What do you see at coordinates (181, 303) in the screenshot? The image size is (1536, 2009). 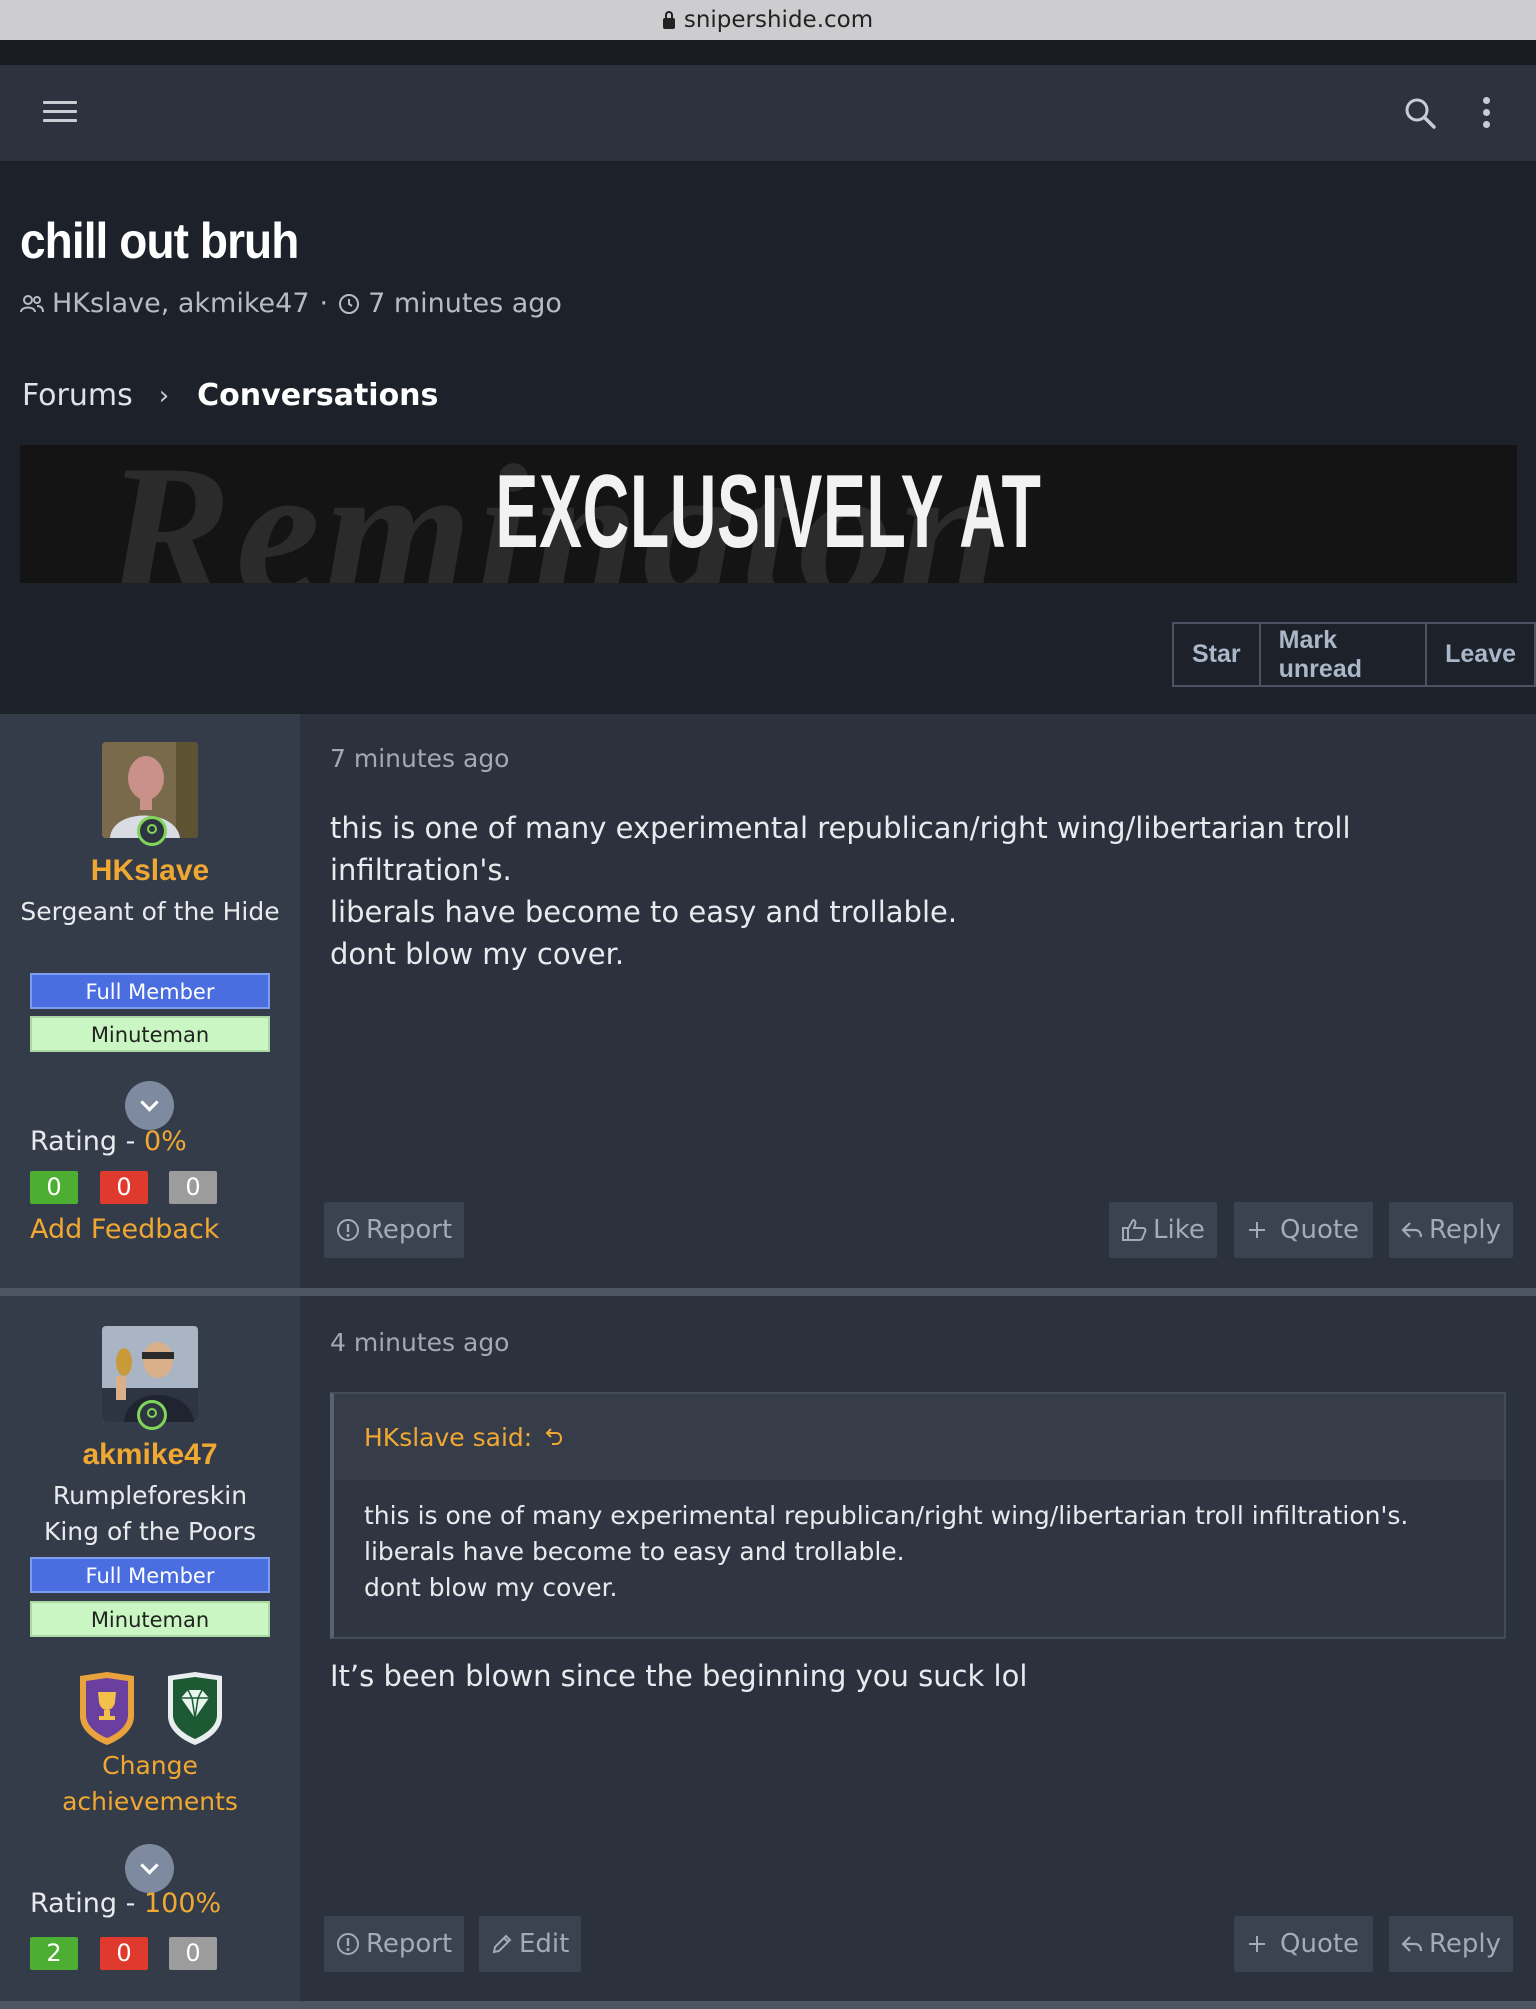 I see `participants-list: HKslave, akmike47` at bounding box center [181, 303].